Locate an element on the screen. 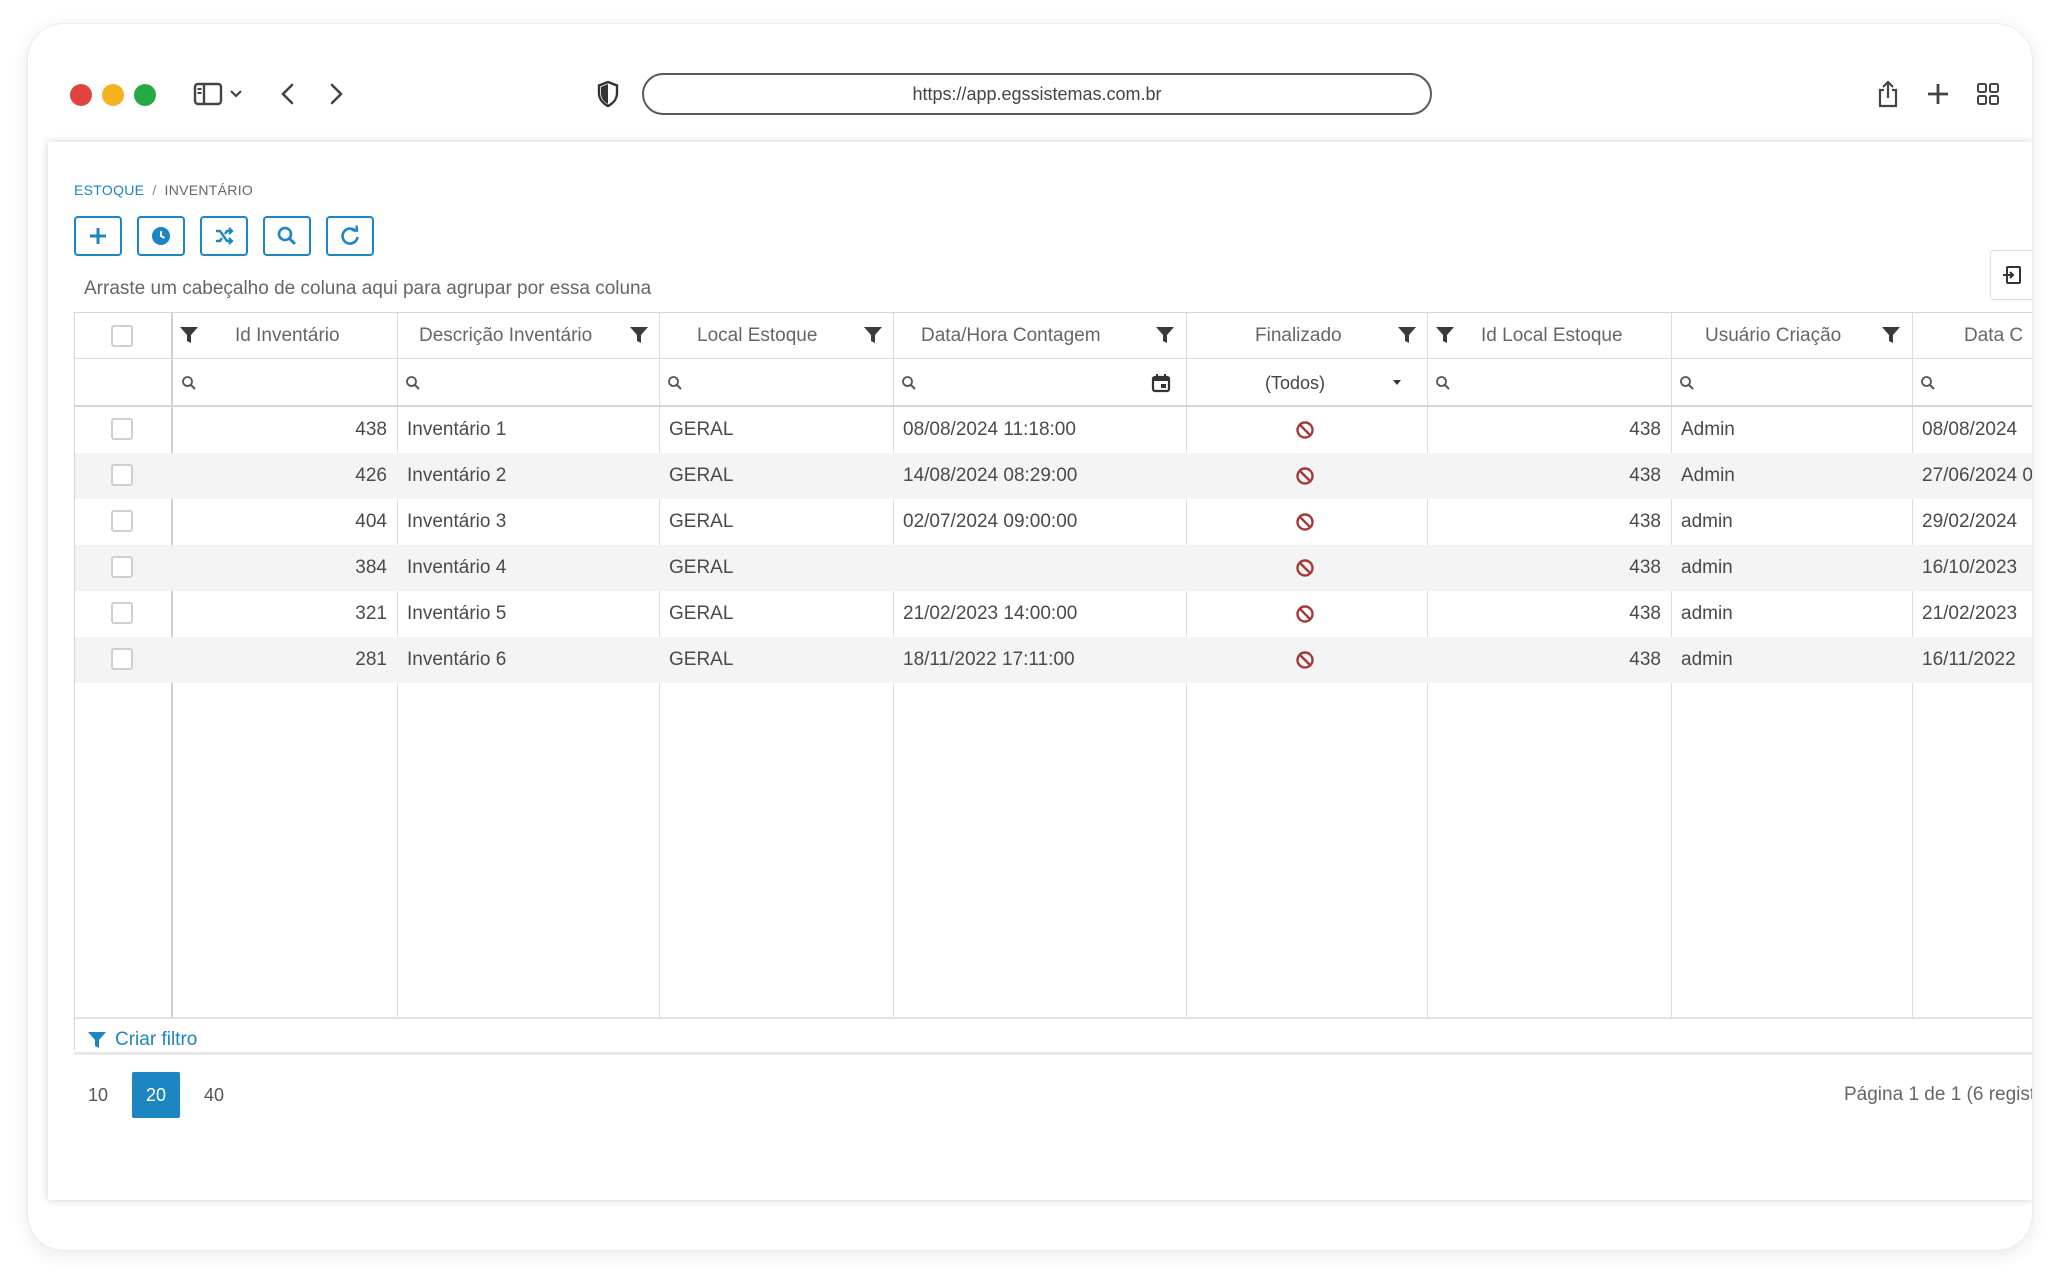 Image resolution: width=2062 pixels, height=1283 pixels. column-header-data-criacao: Data C is located at coordinates (1998, 336).